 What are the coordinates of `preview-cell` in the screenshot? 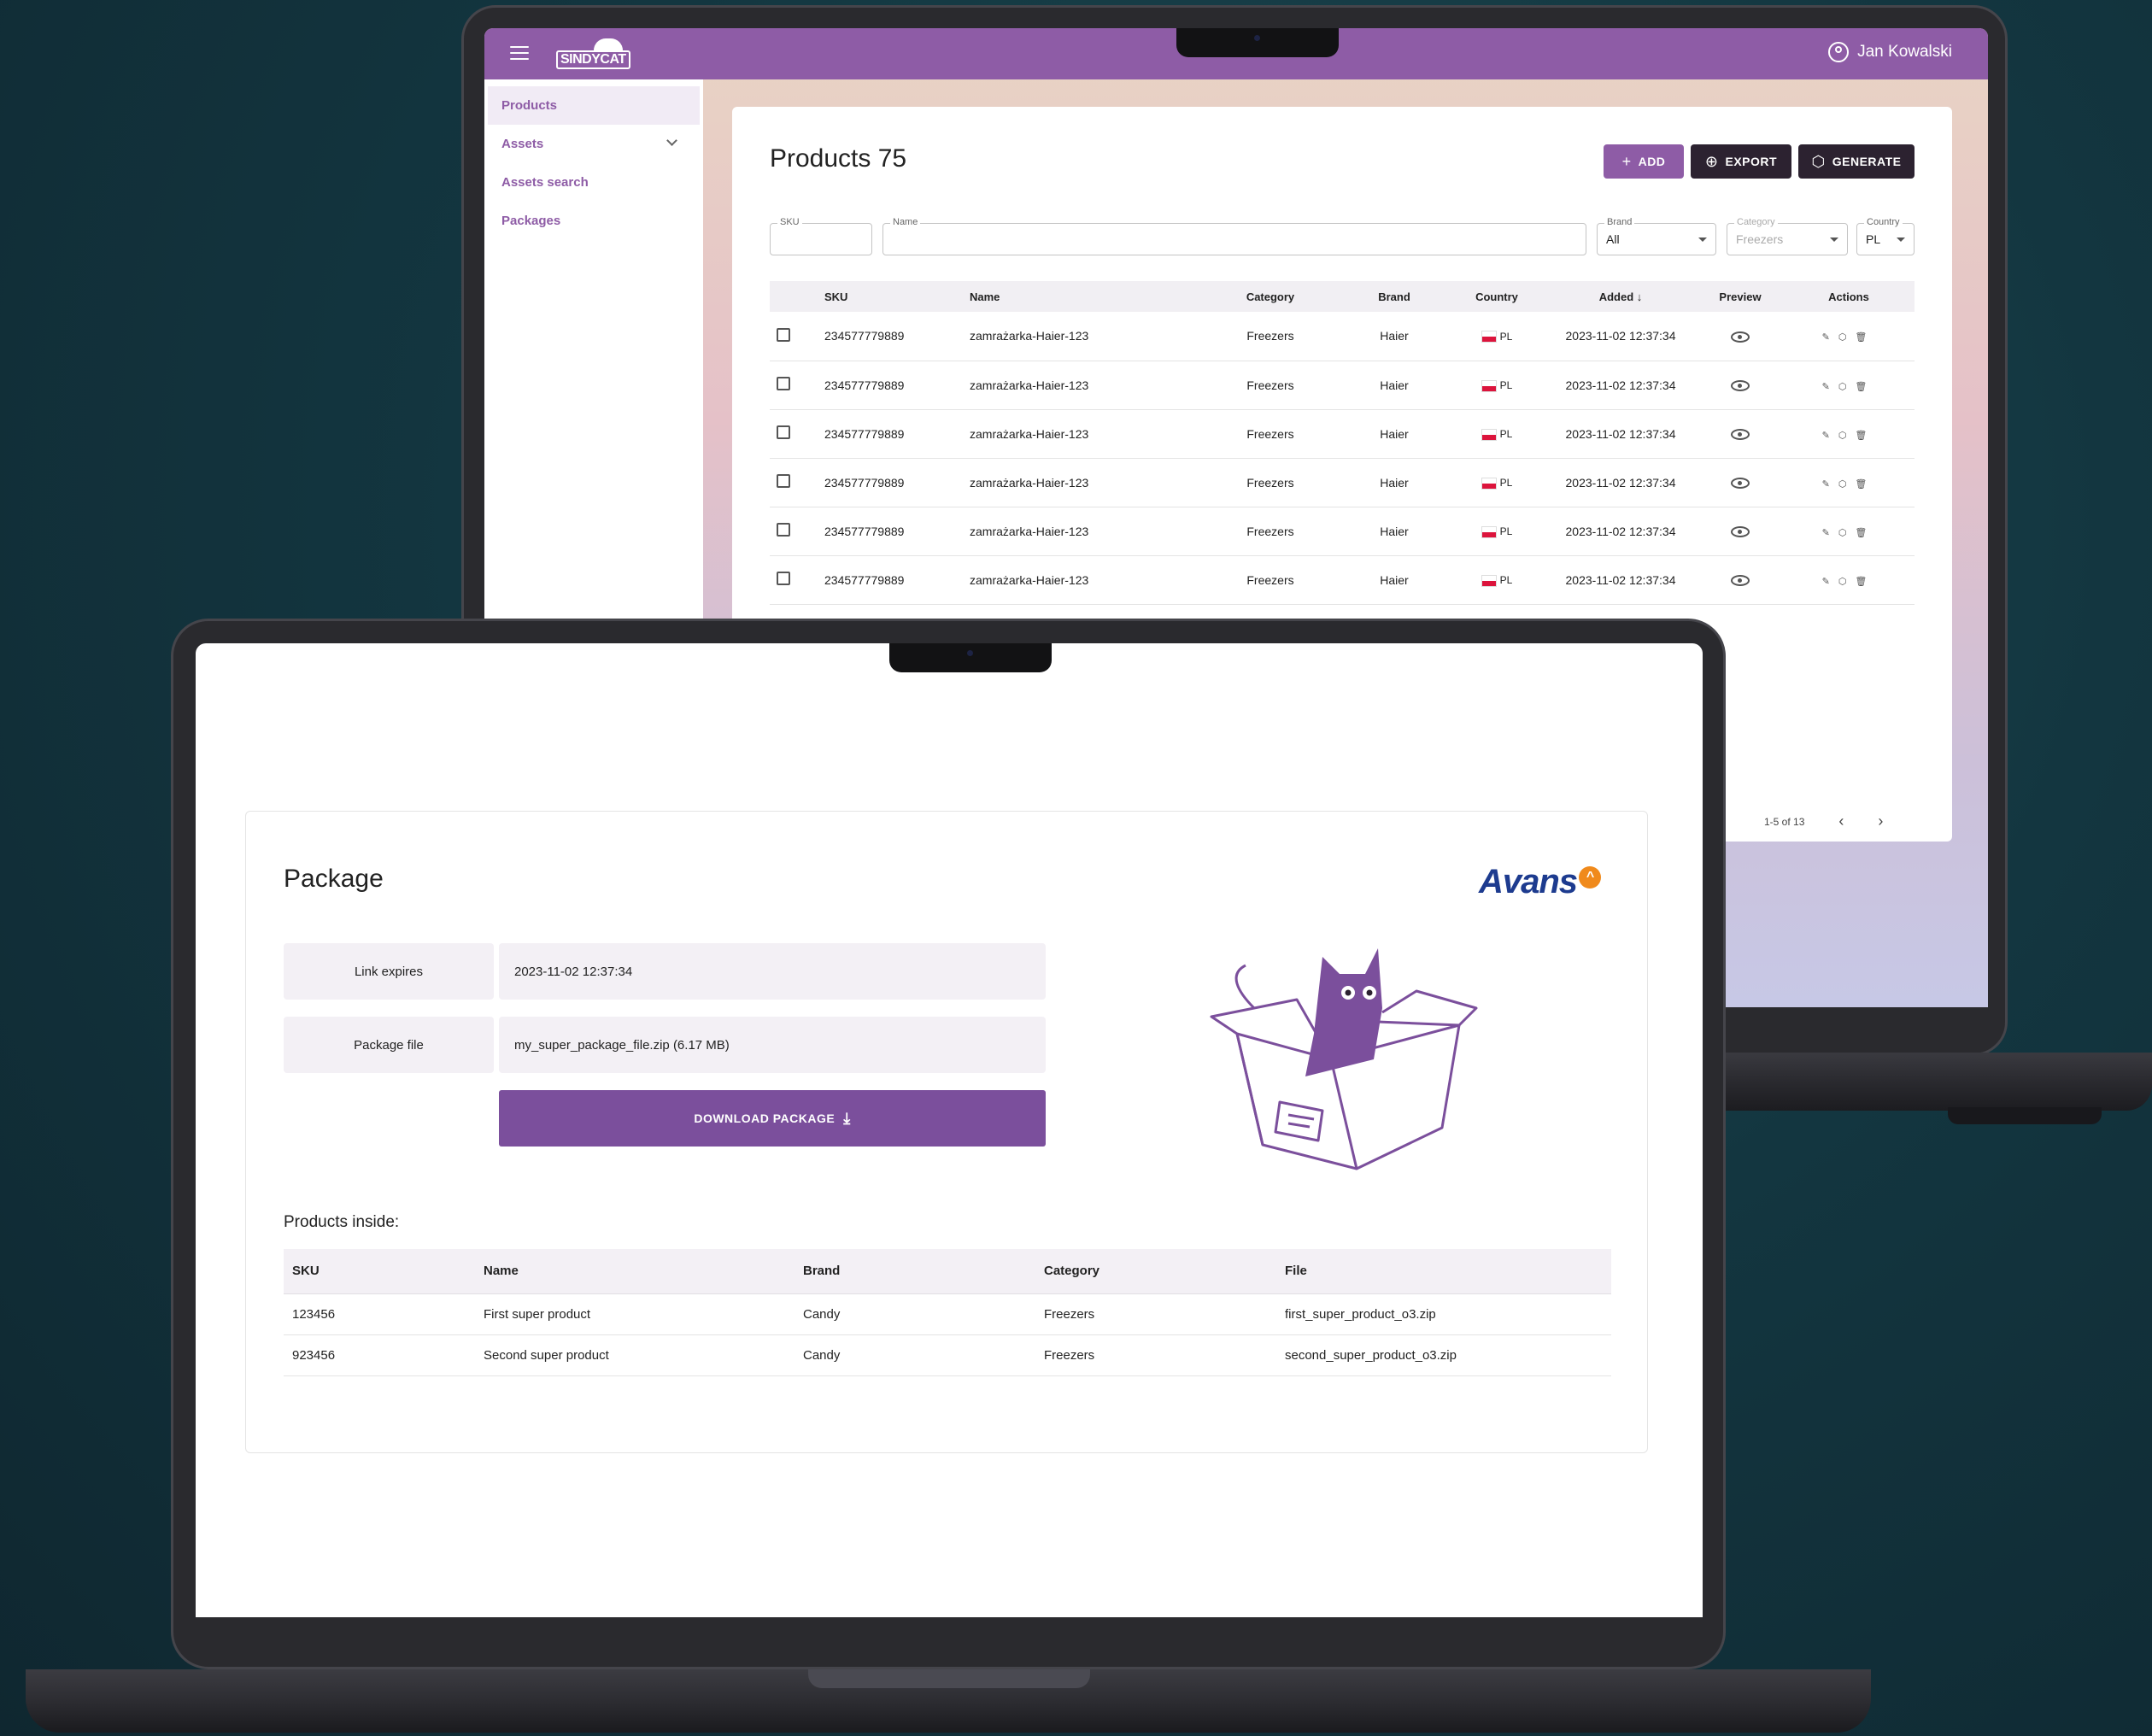 It's located at (1740, 580).